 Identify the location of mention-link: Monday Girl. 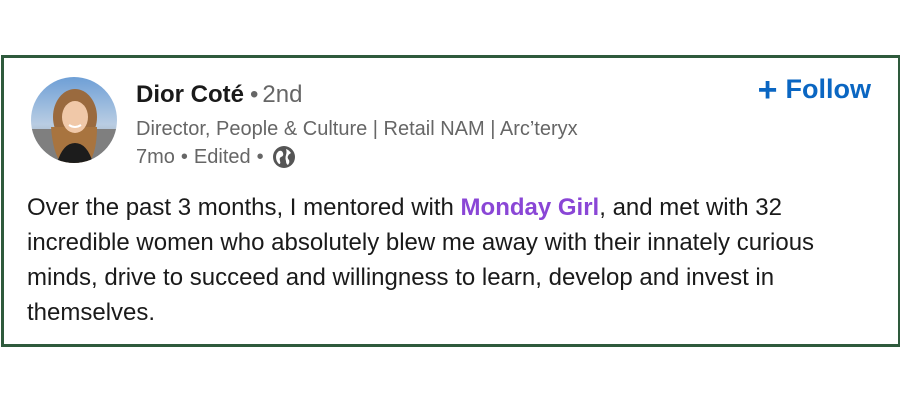
(530, 207).